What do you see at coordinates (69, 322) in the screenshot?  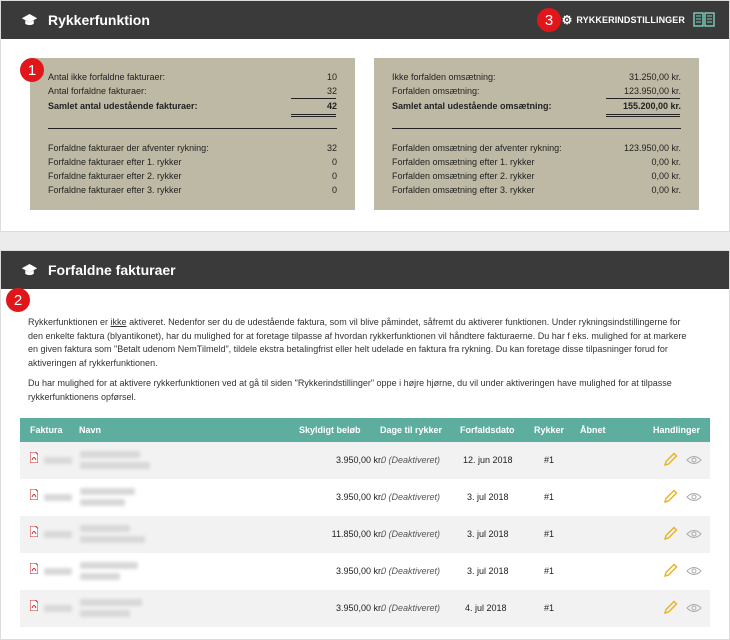 I see `description-text: Rykkerfunktionen er` at bounding box center [69, 322].